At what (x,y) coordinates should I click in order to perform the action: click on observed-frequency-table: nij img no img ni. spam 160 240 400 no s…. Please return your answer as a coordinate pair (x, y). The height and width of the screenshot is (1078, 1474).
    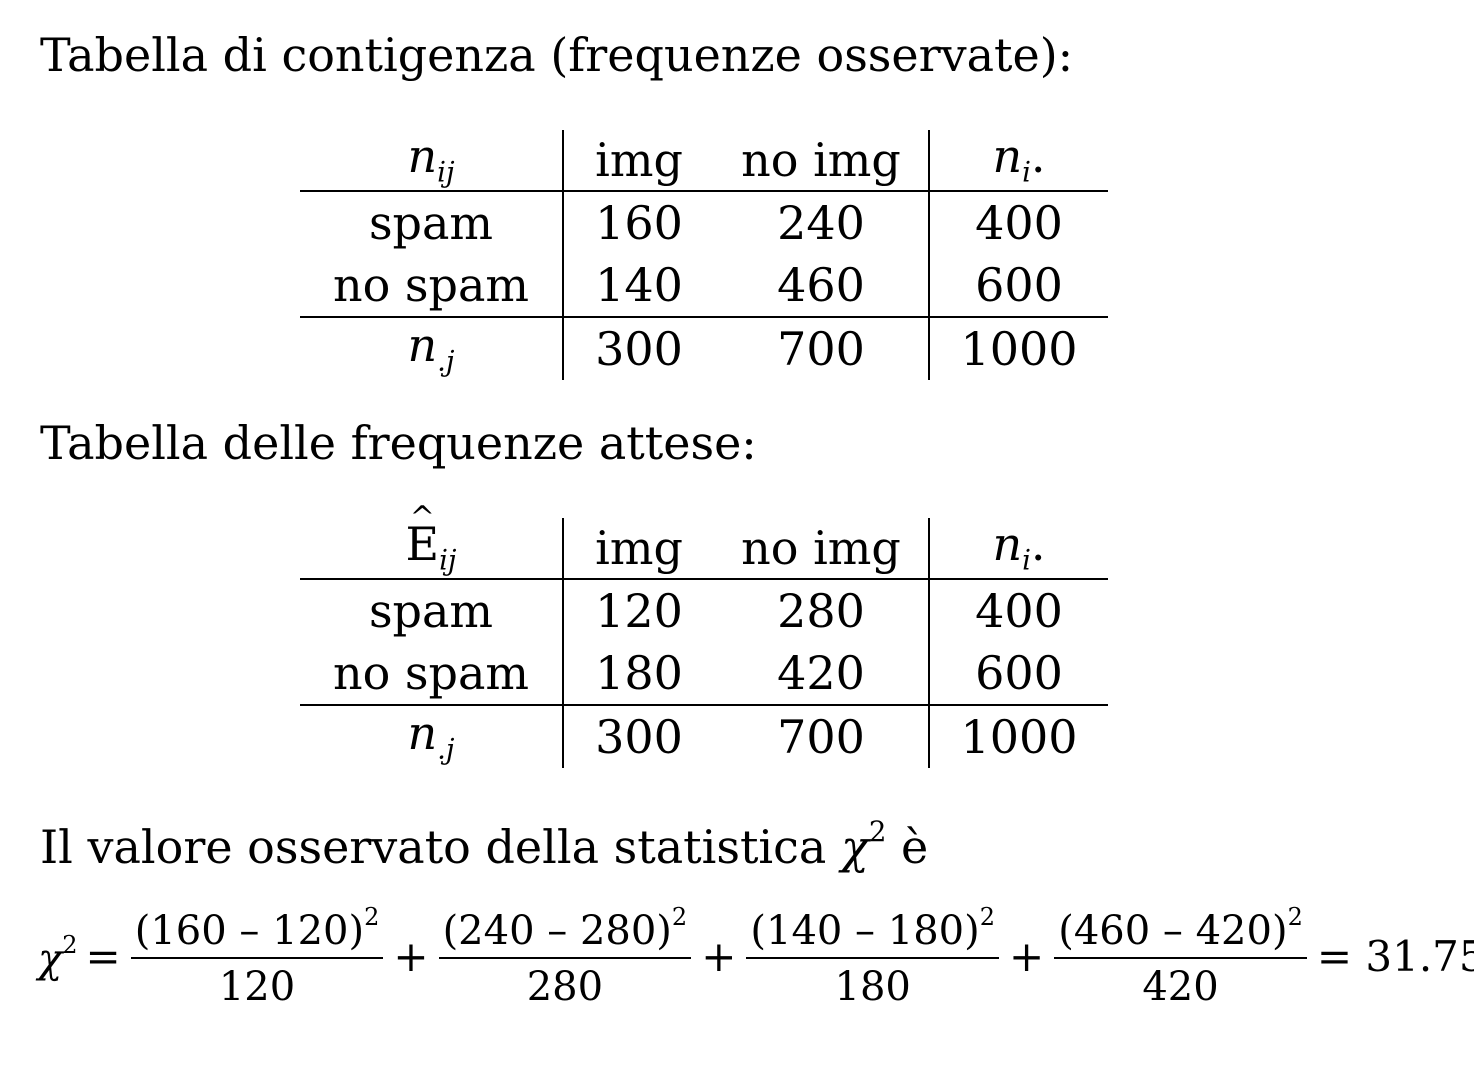
    Looking at the image, I should click on (704, 255).